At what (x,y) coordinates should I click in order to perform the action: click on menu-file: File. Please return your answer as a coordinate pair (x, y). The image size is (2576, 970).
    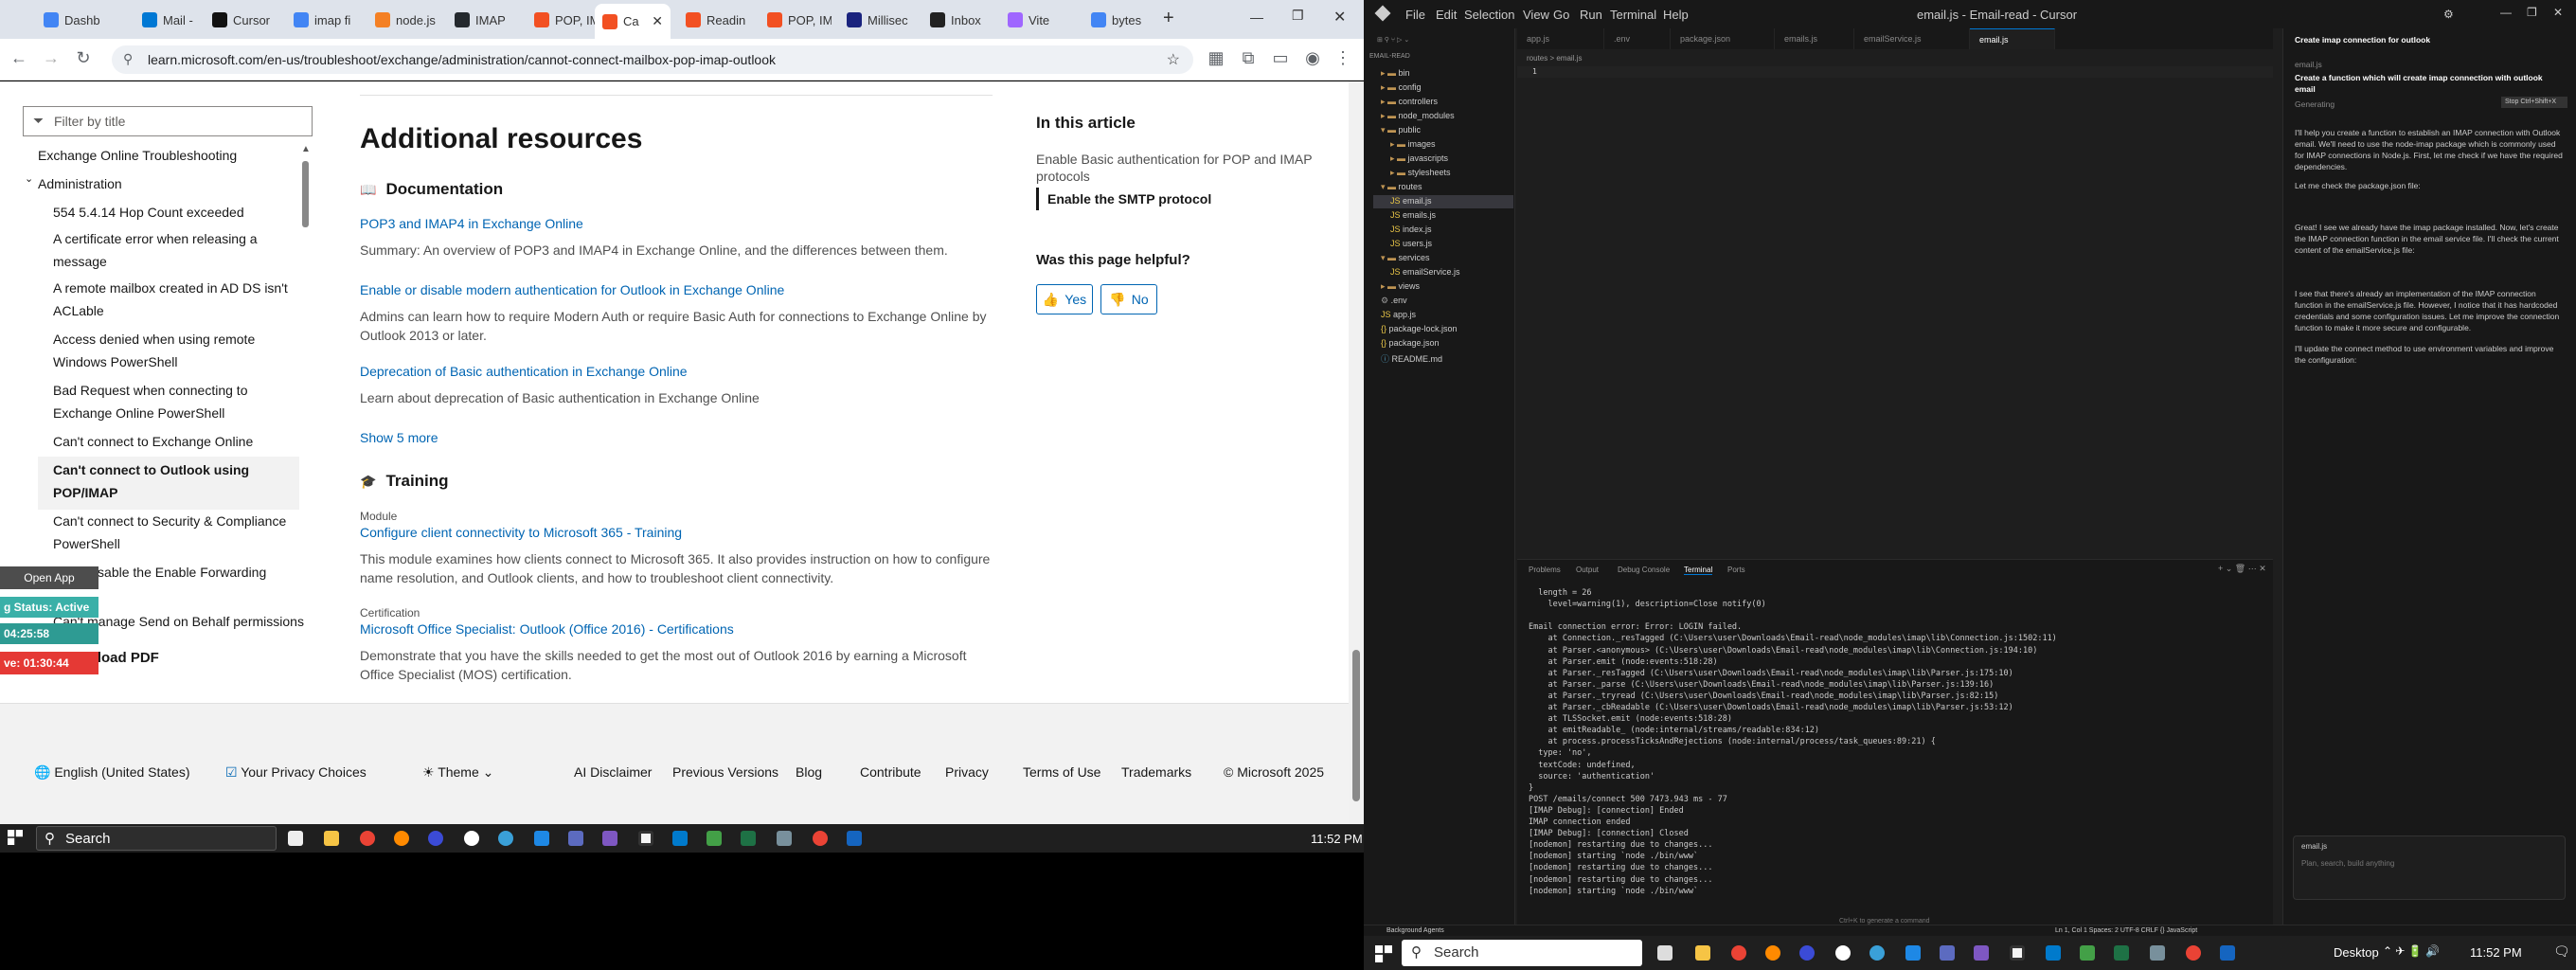
    Looking at the image, I should click on (1415, 15).